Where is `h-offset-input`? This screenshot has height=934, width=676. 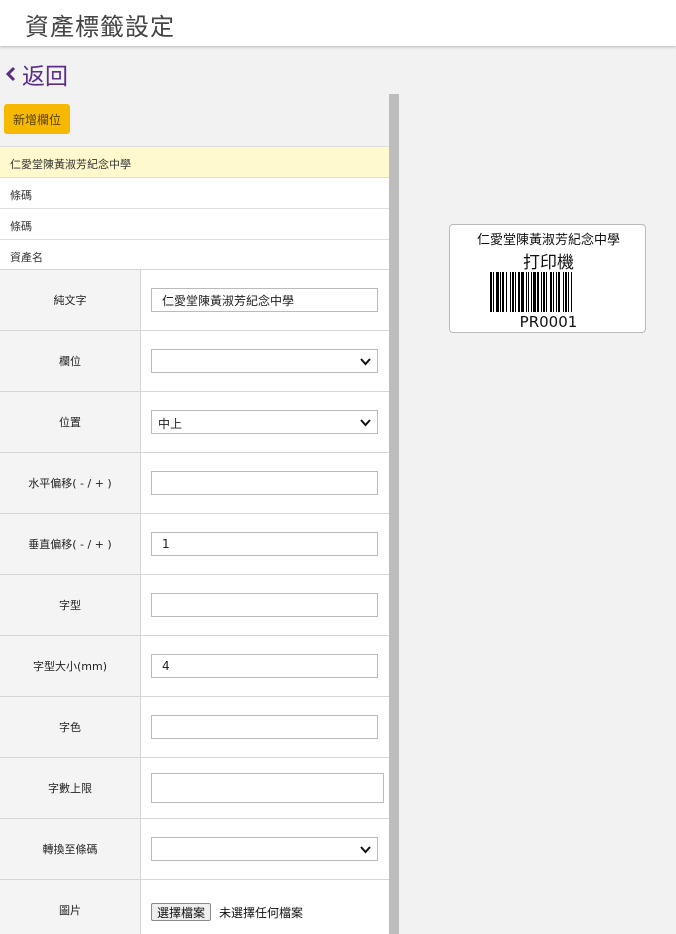
h-offset-input is located at coordinates (264, 483).